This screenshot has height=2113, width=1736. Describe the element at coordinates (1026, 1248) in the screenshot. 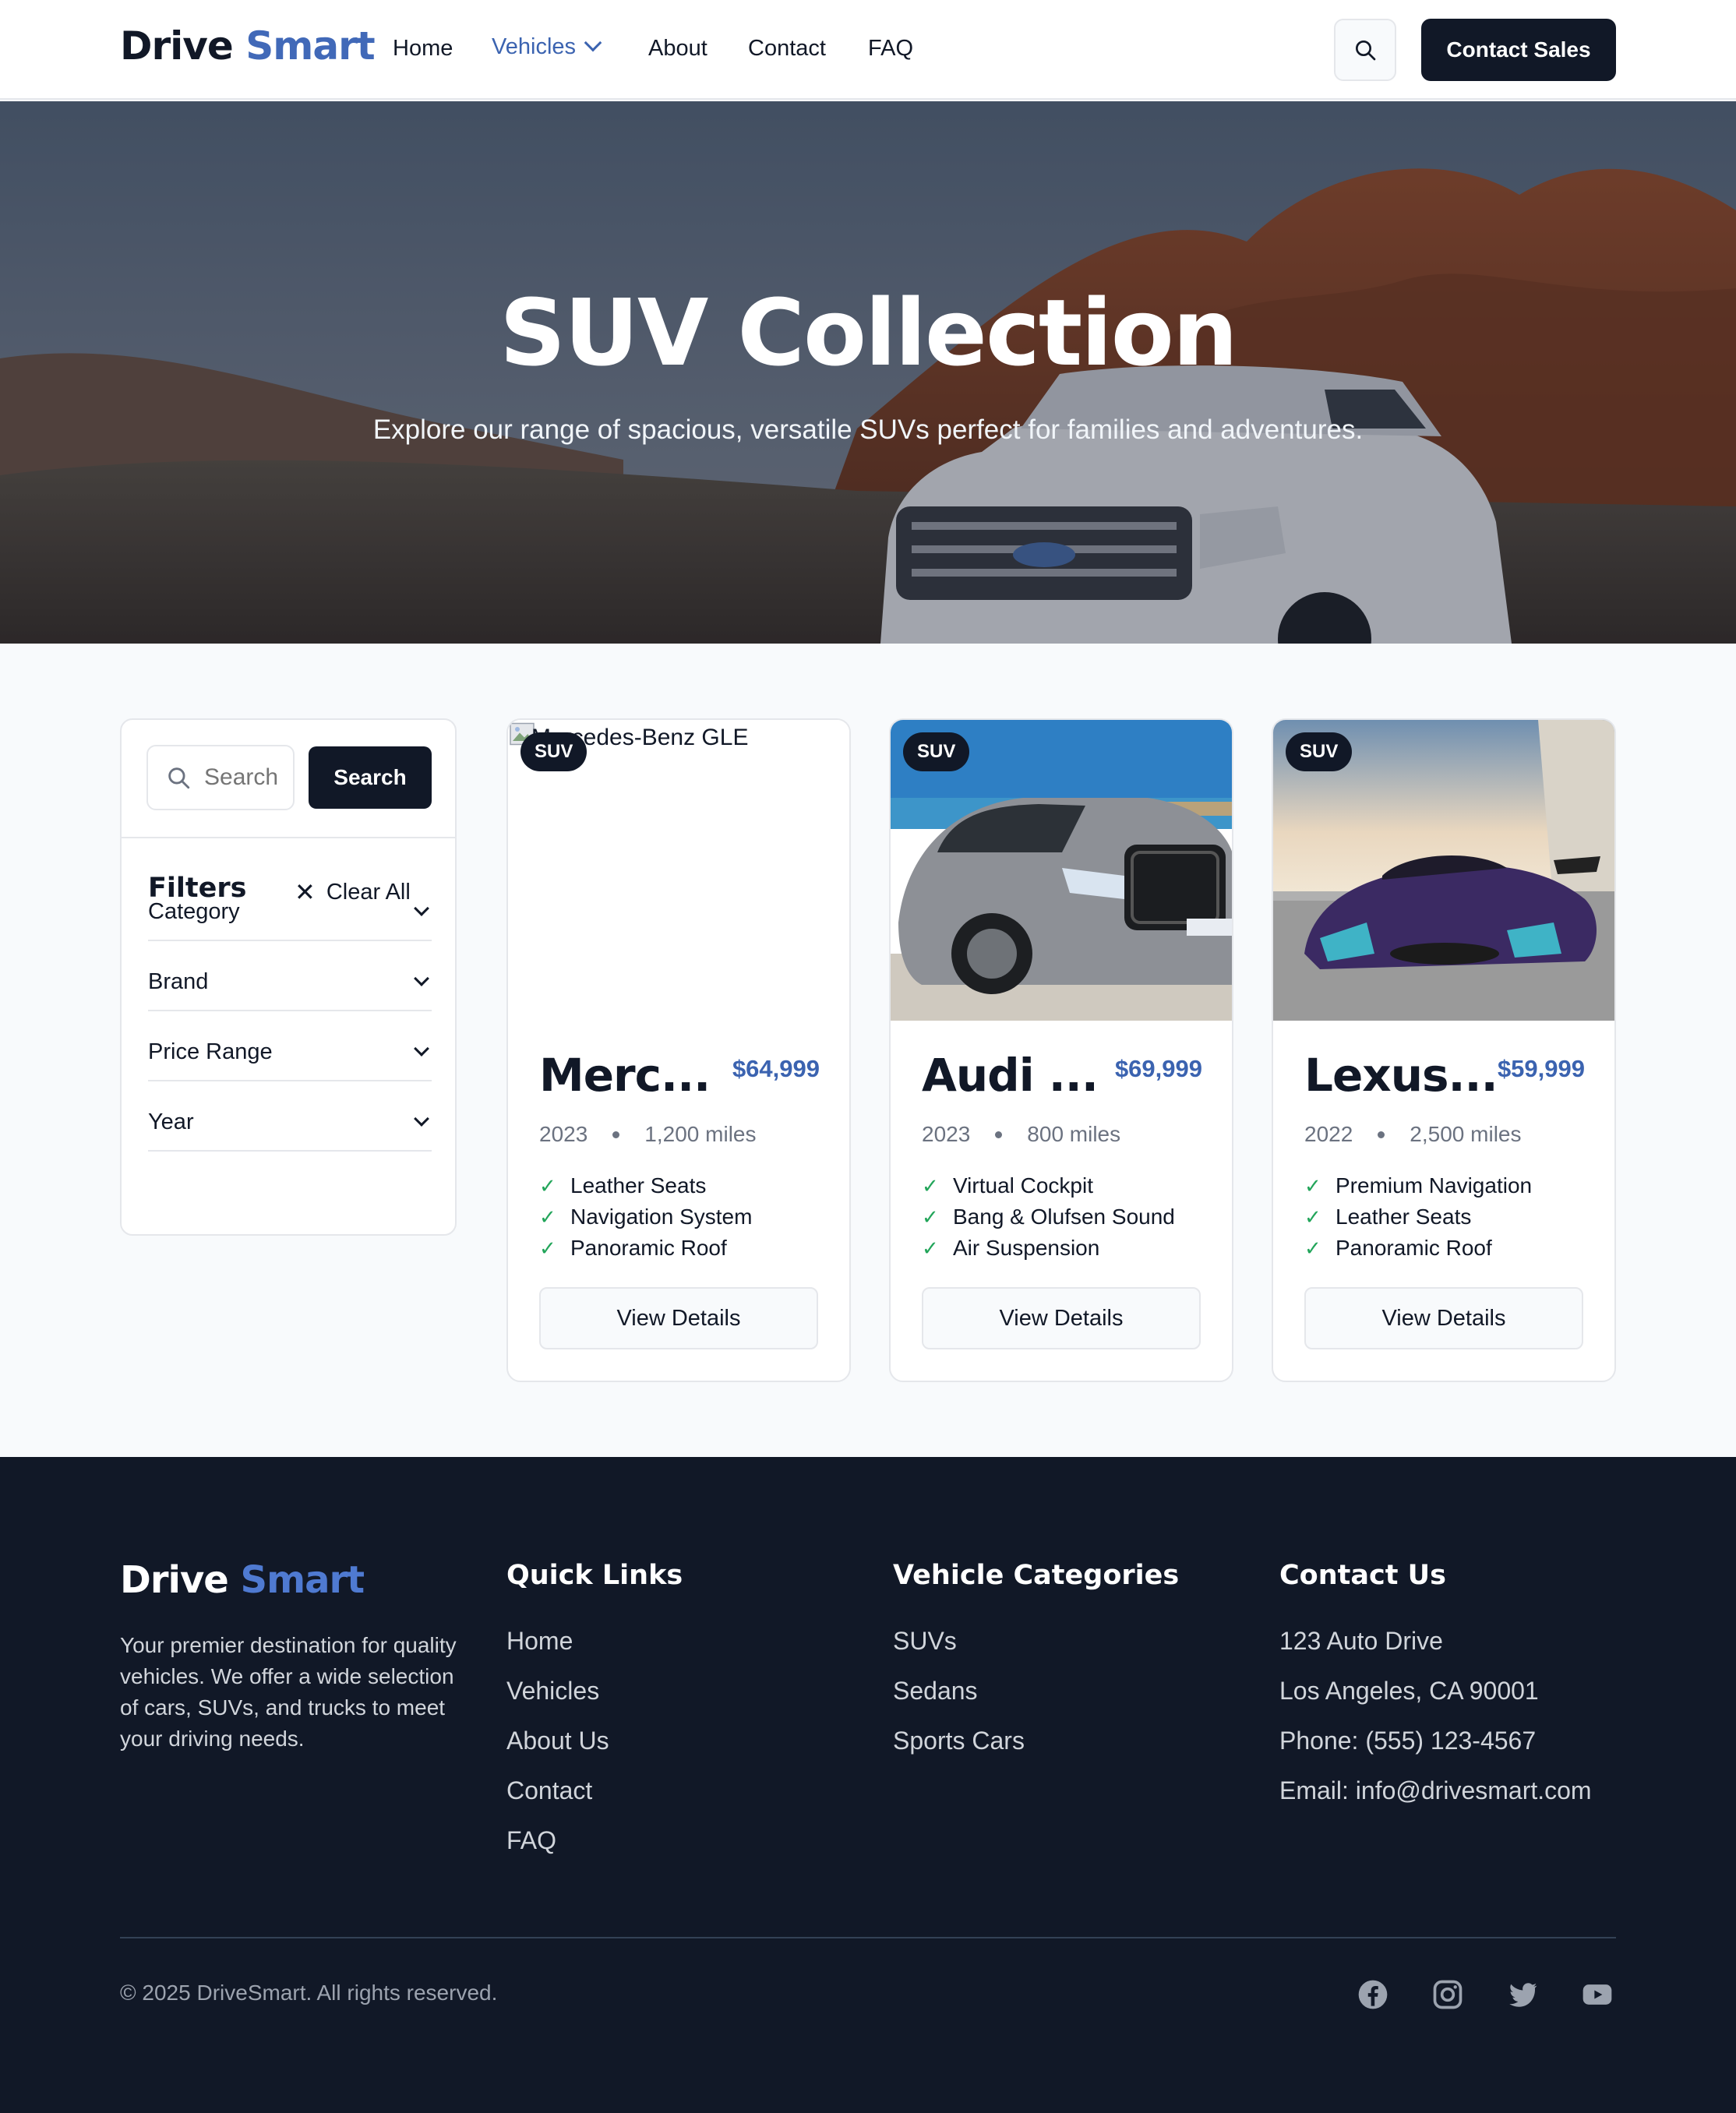

I see `feature-label: Air Suspension` at that location.